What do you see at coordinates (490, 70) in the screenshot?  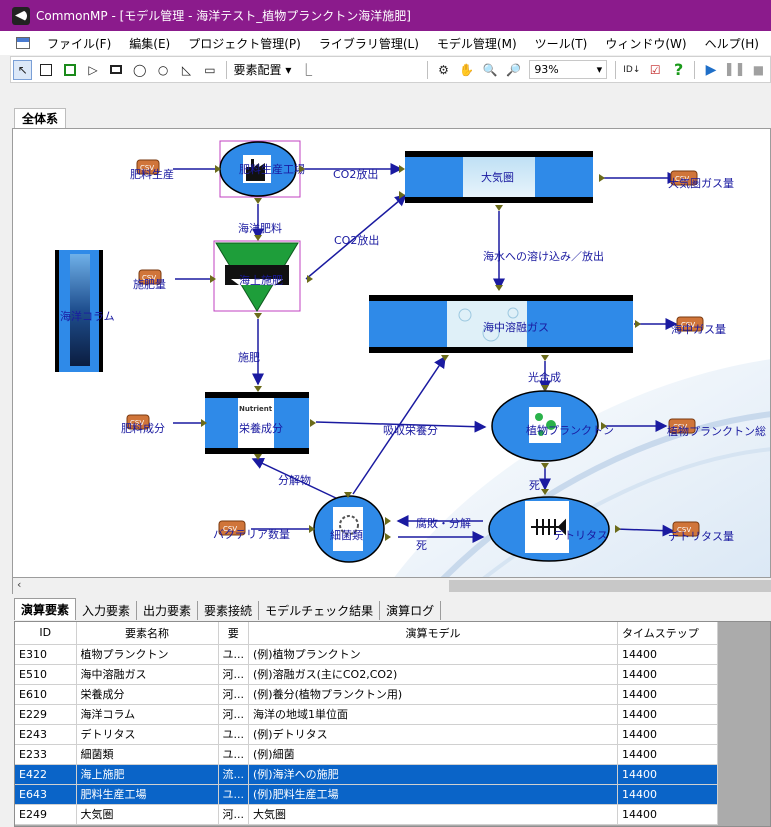 I see `zoom-in-icon: 🔍` at bounding box center [490, 70].